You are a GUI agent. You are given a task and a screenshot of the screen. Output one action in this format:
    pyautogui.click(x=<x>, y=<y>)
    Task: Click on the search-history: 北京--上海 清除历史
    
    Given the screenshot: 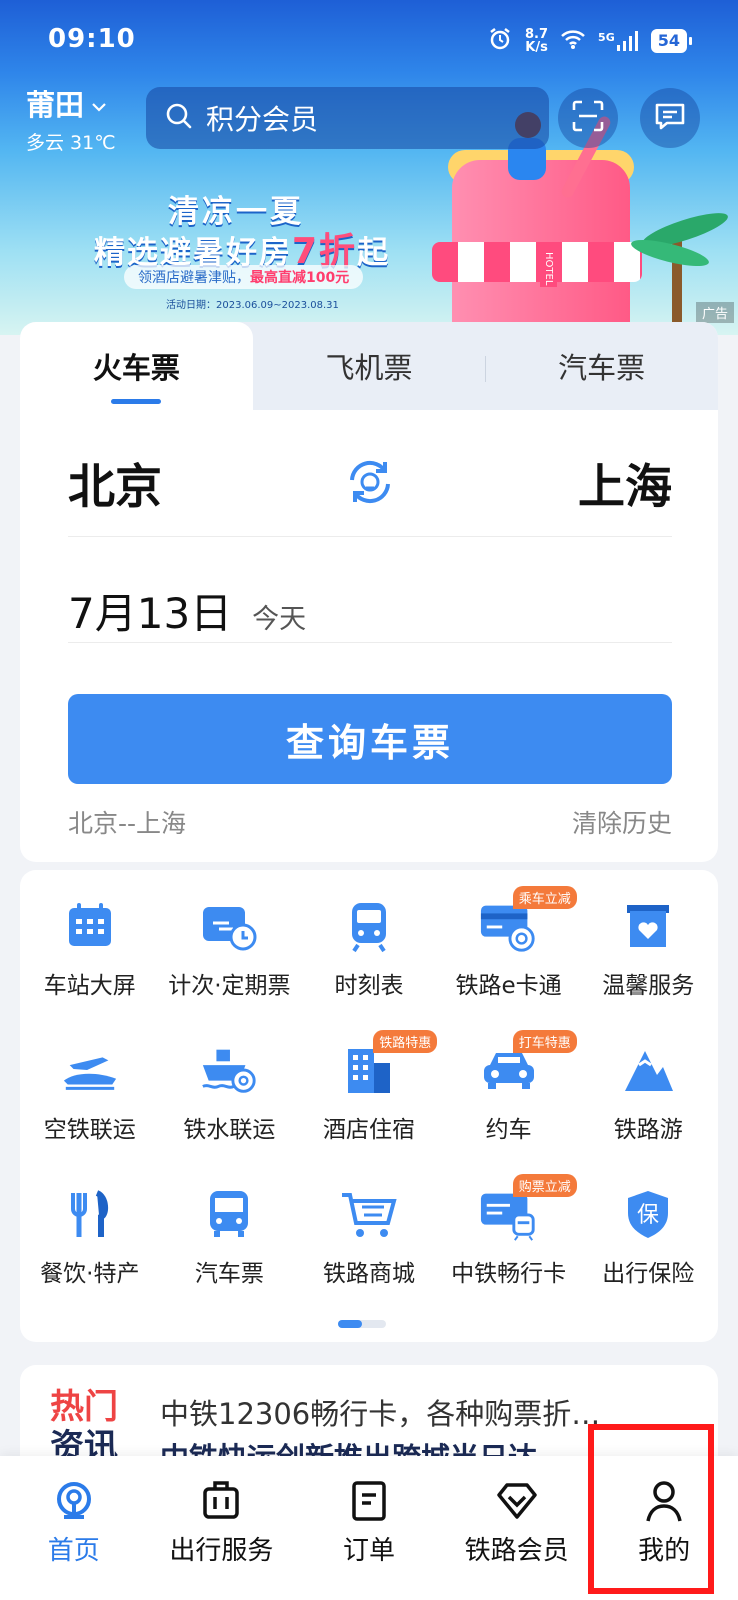 What is the action you would take?
    pyautogui.click(x=370, y=822)
    